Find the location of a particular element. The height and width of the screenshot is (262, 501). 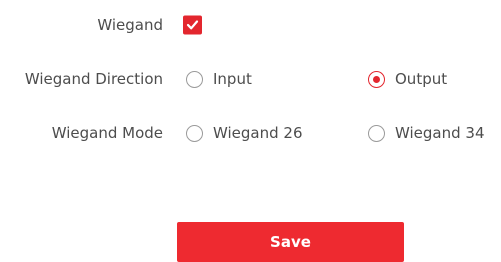

radio-checked-icon is located at coordinates (376, 79).